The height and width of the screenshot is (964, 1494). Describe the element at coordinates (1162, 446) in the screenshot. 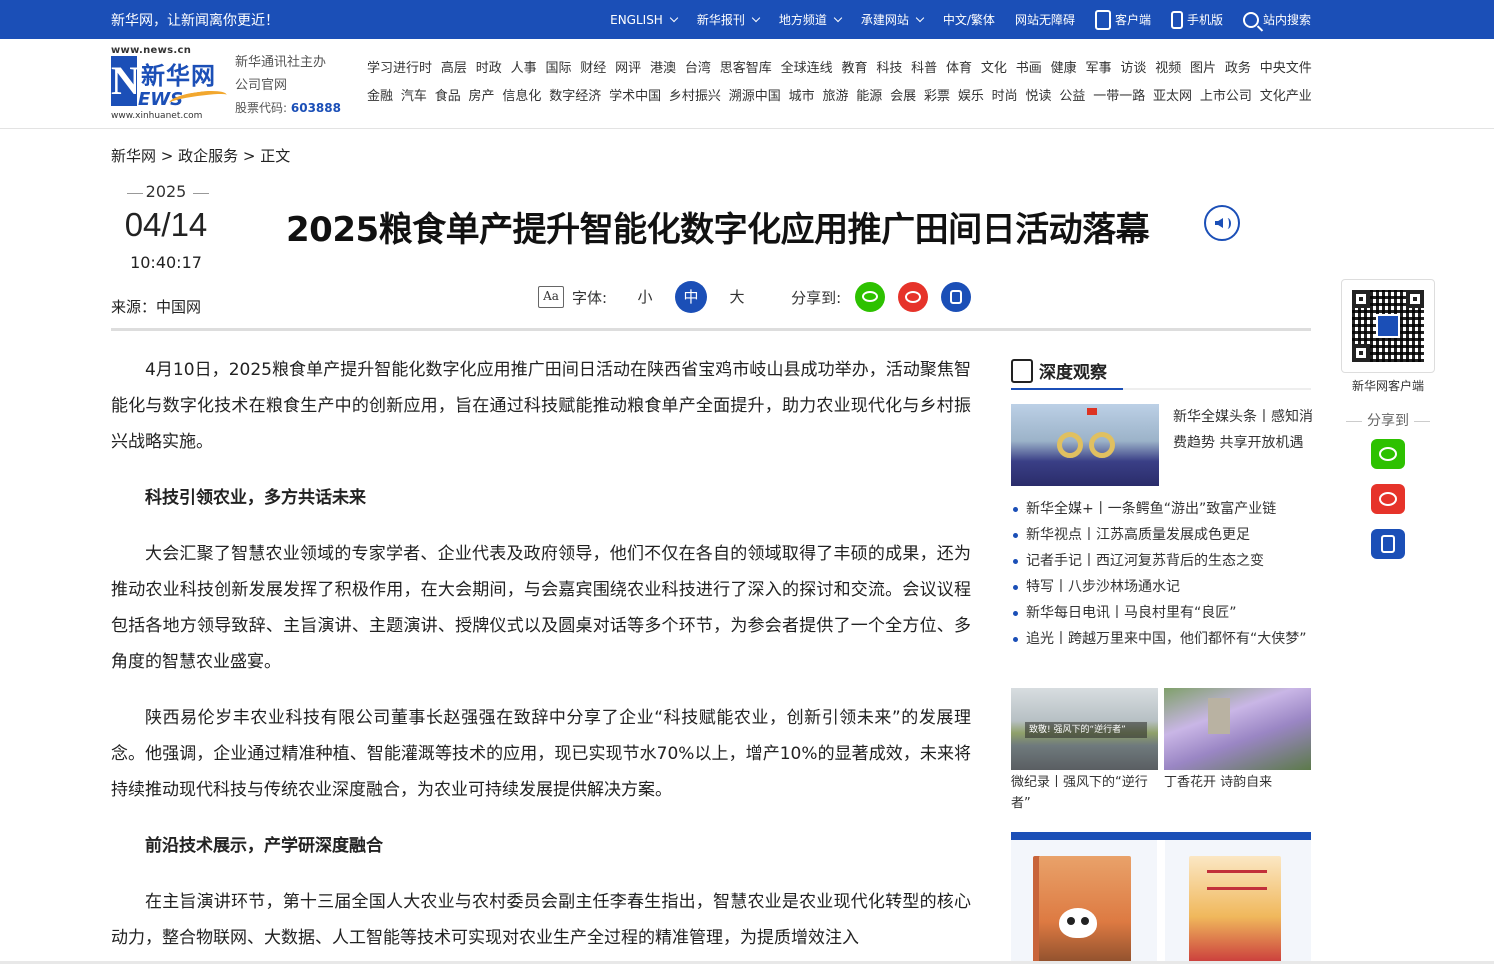

I see `featured-story: 新华全媒头条丨感知消费趋势 共享开放机遇` at that location.